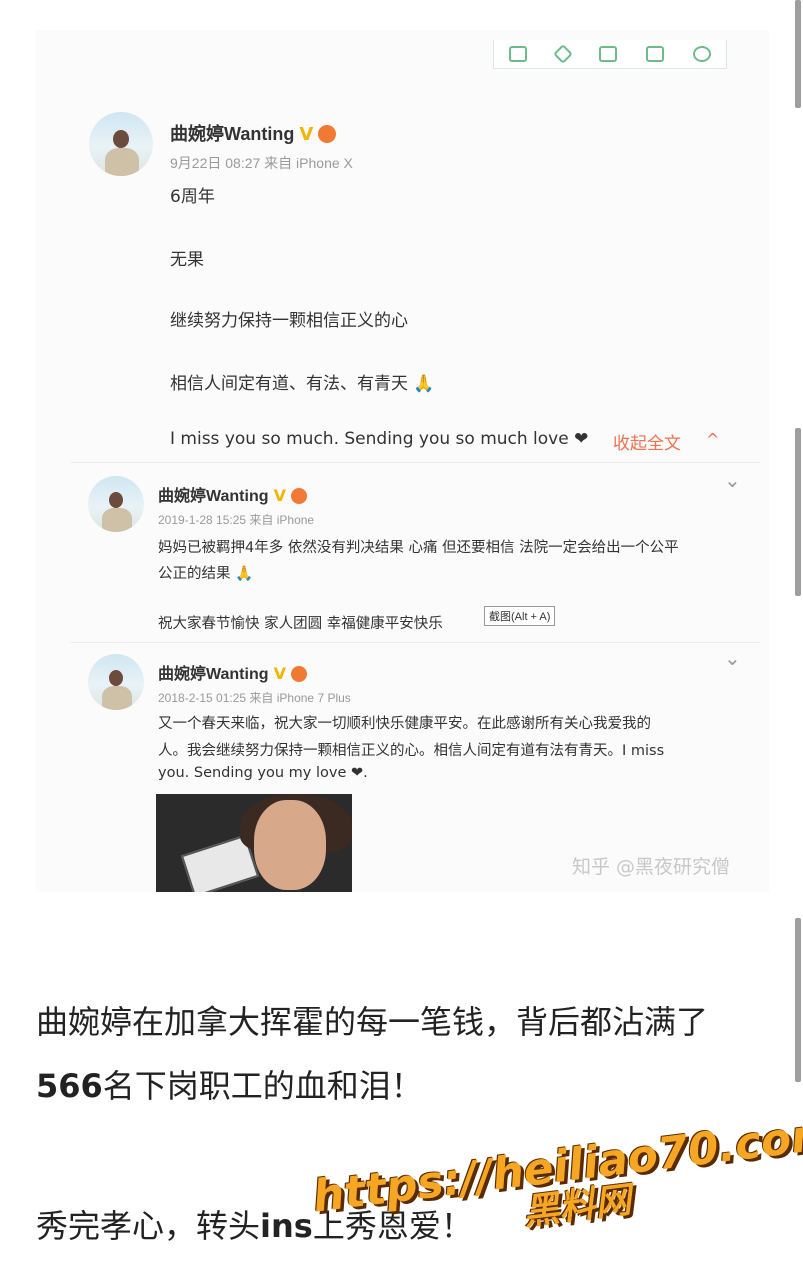 The width and height of the screenshot is (803, 1280). What do you see at coordinates (300, 624) in the screenshot?
I see `post-text-line: 祝大家春节愉快 家人团圆 幸福健康平安快乐` at bounding box center [300, 624].